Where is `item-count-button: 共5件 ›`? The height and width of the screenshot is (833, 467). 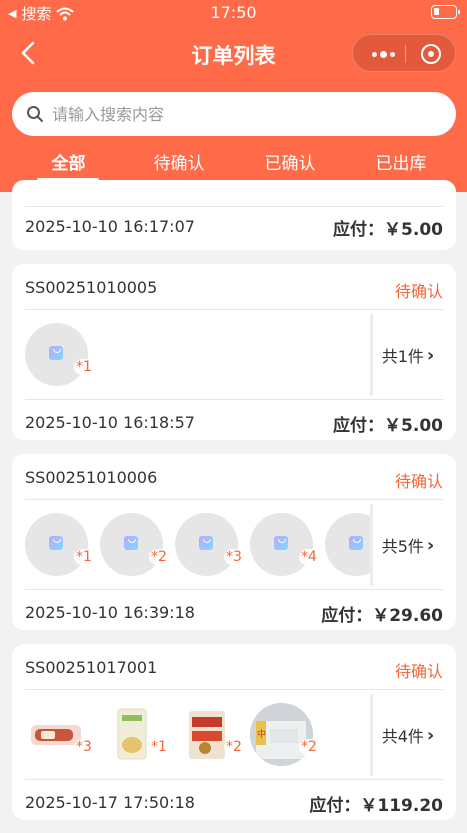
item-count-button: 共5件 › is located at coordinates (406, 545).